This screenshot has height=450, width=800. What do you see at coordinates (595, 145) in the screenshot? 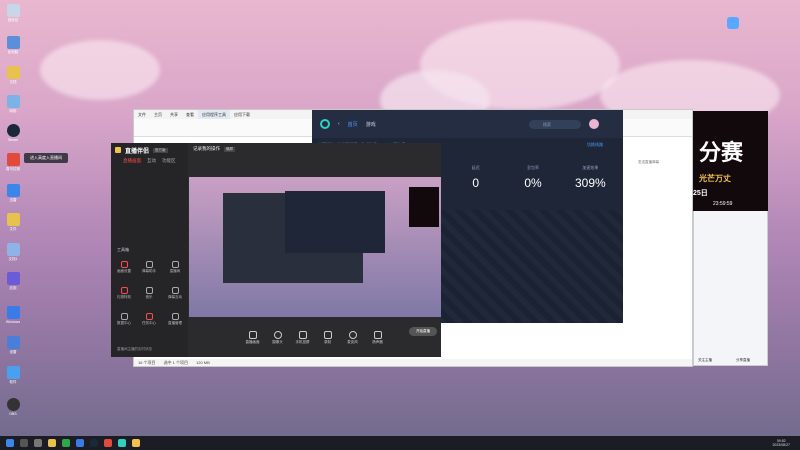
I see `switch-line-button: 切换线路` at bounding box center [595, 145].